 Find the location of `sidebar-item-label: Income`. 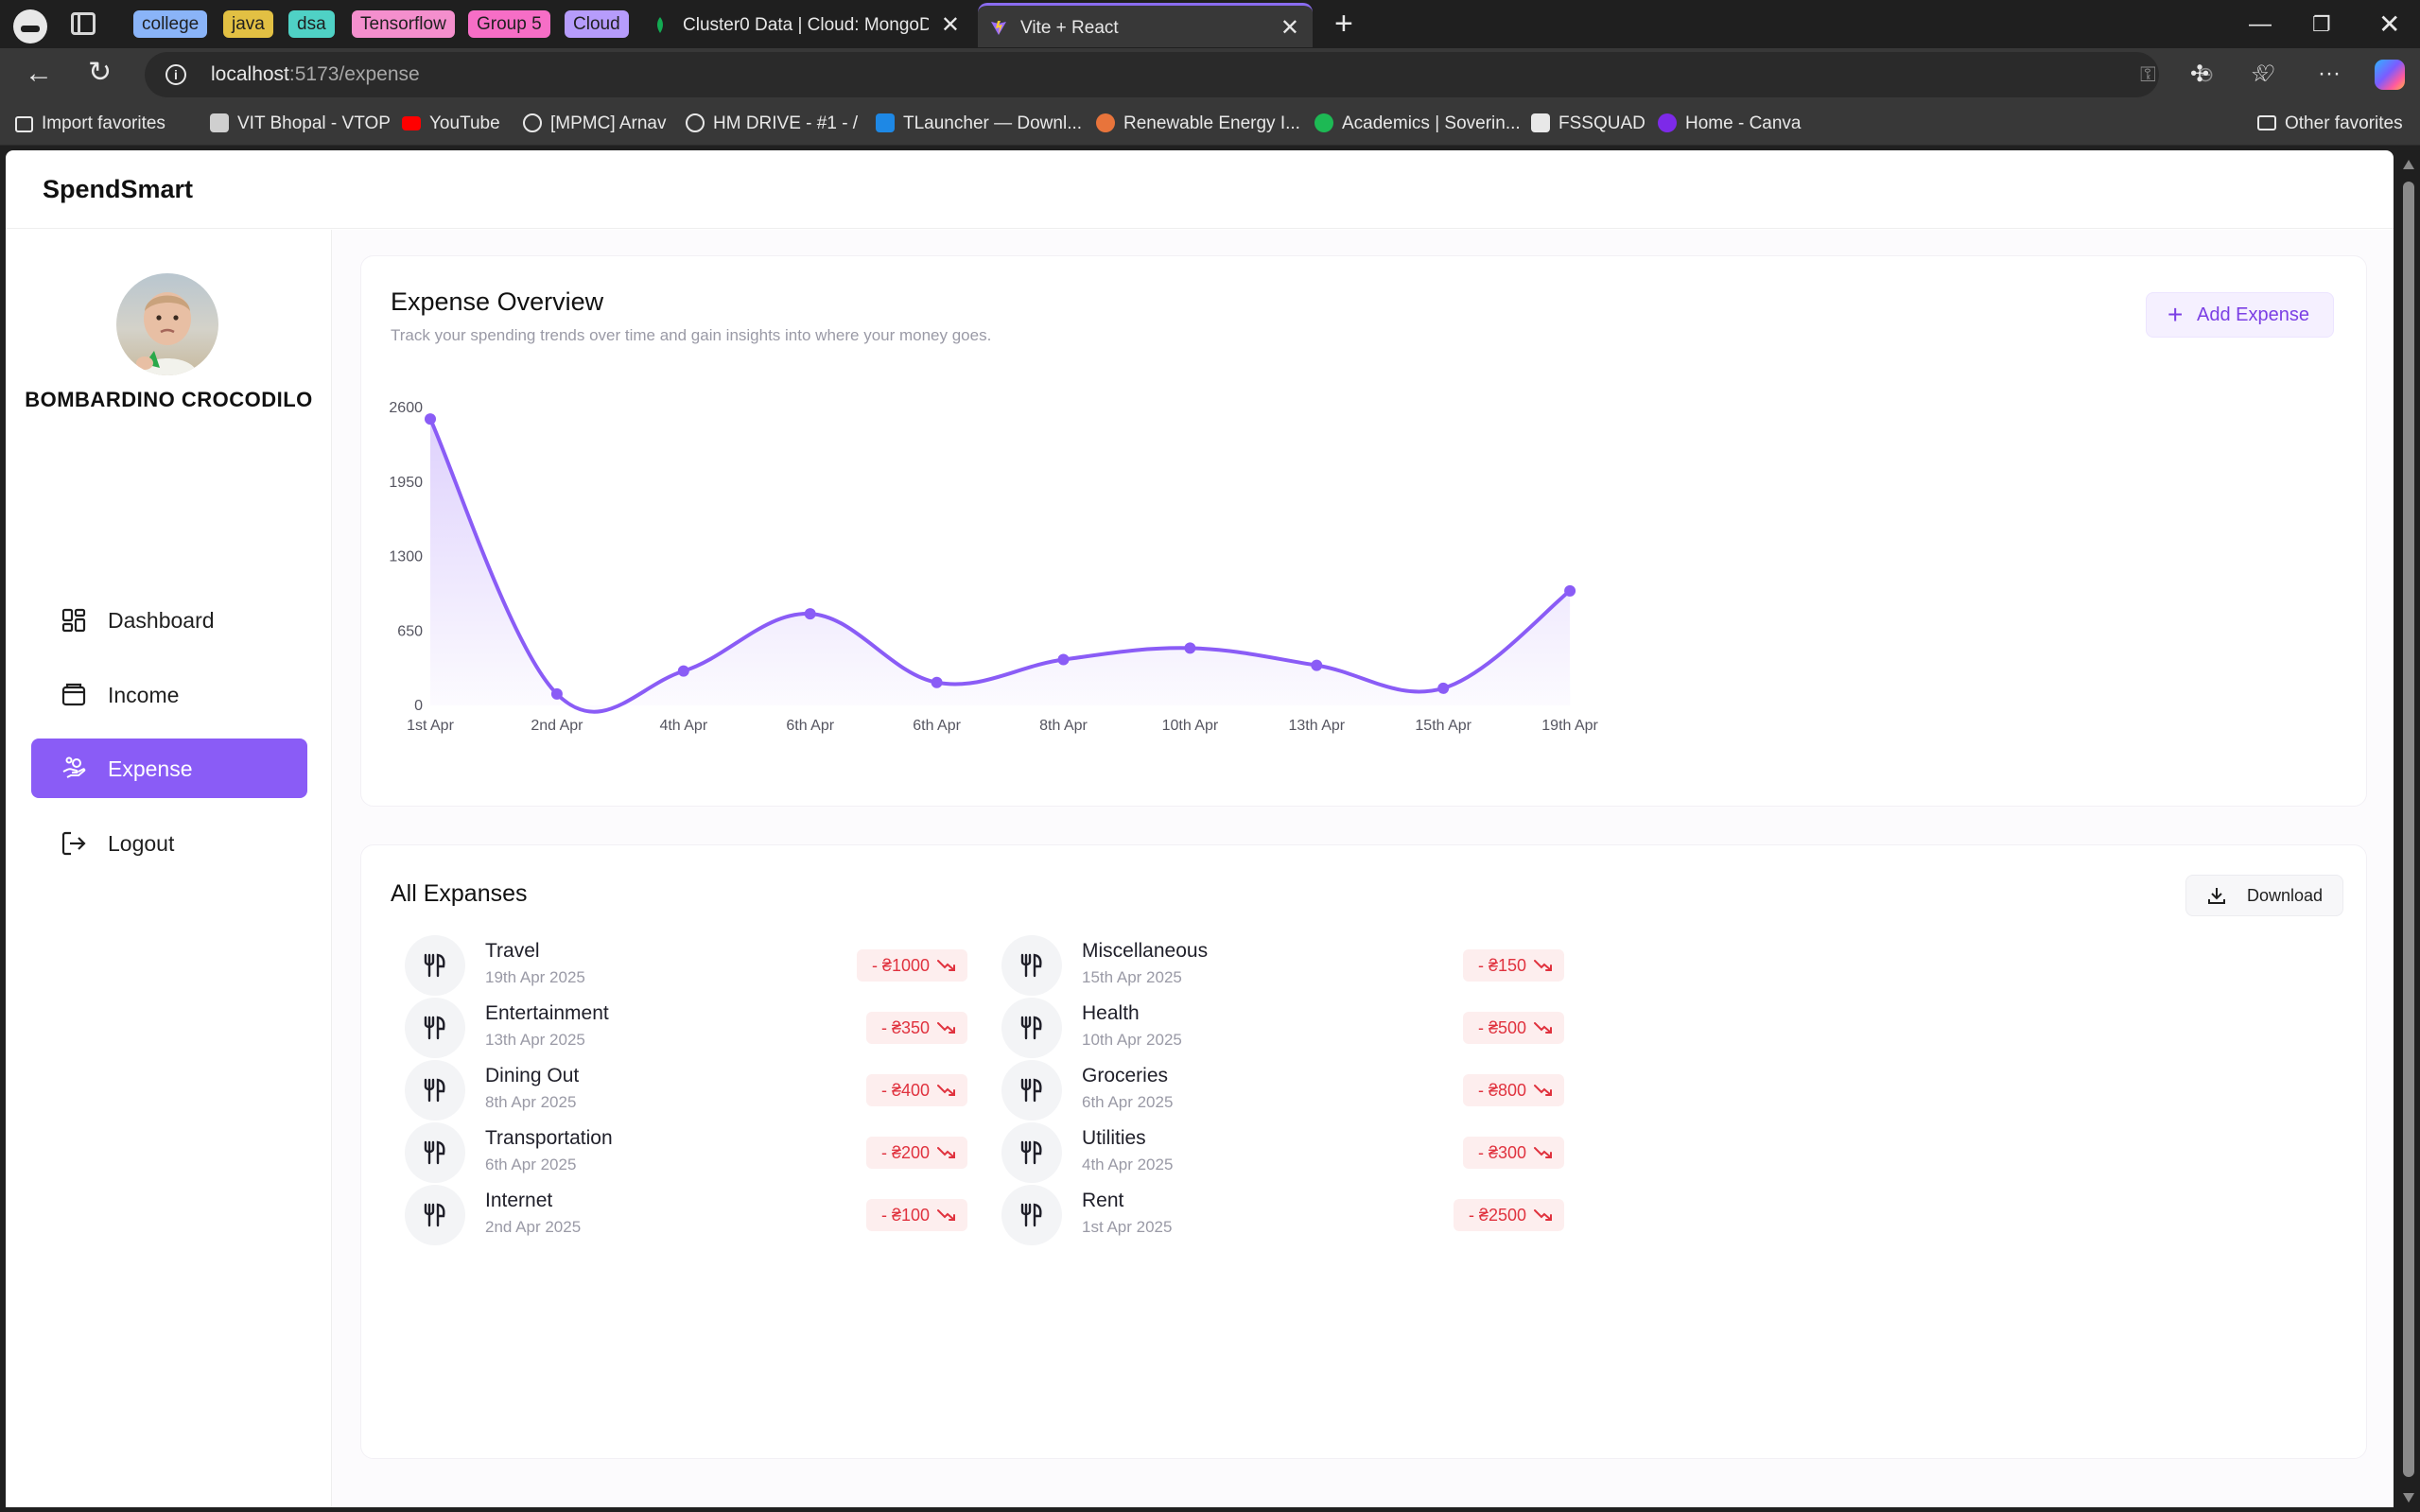

sidebar-item-label: Income is located at coordinates (144, 695).